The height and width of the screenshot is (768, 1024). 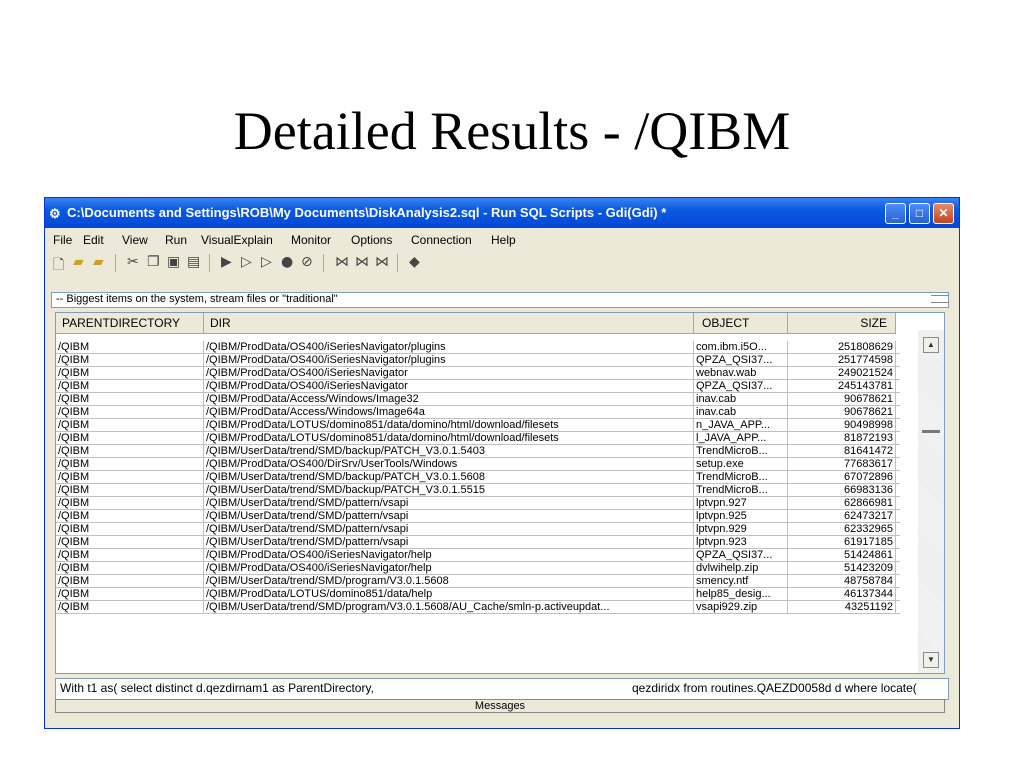 I want to click on cell-size: 67072896, so click(x=842, y=477).